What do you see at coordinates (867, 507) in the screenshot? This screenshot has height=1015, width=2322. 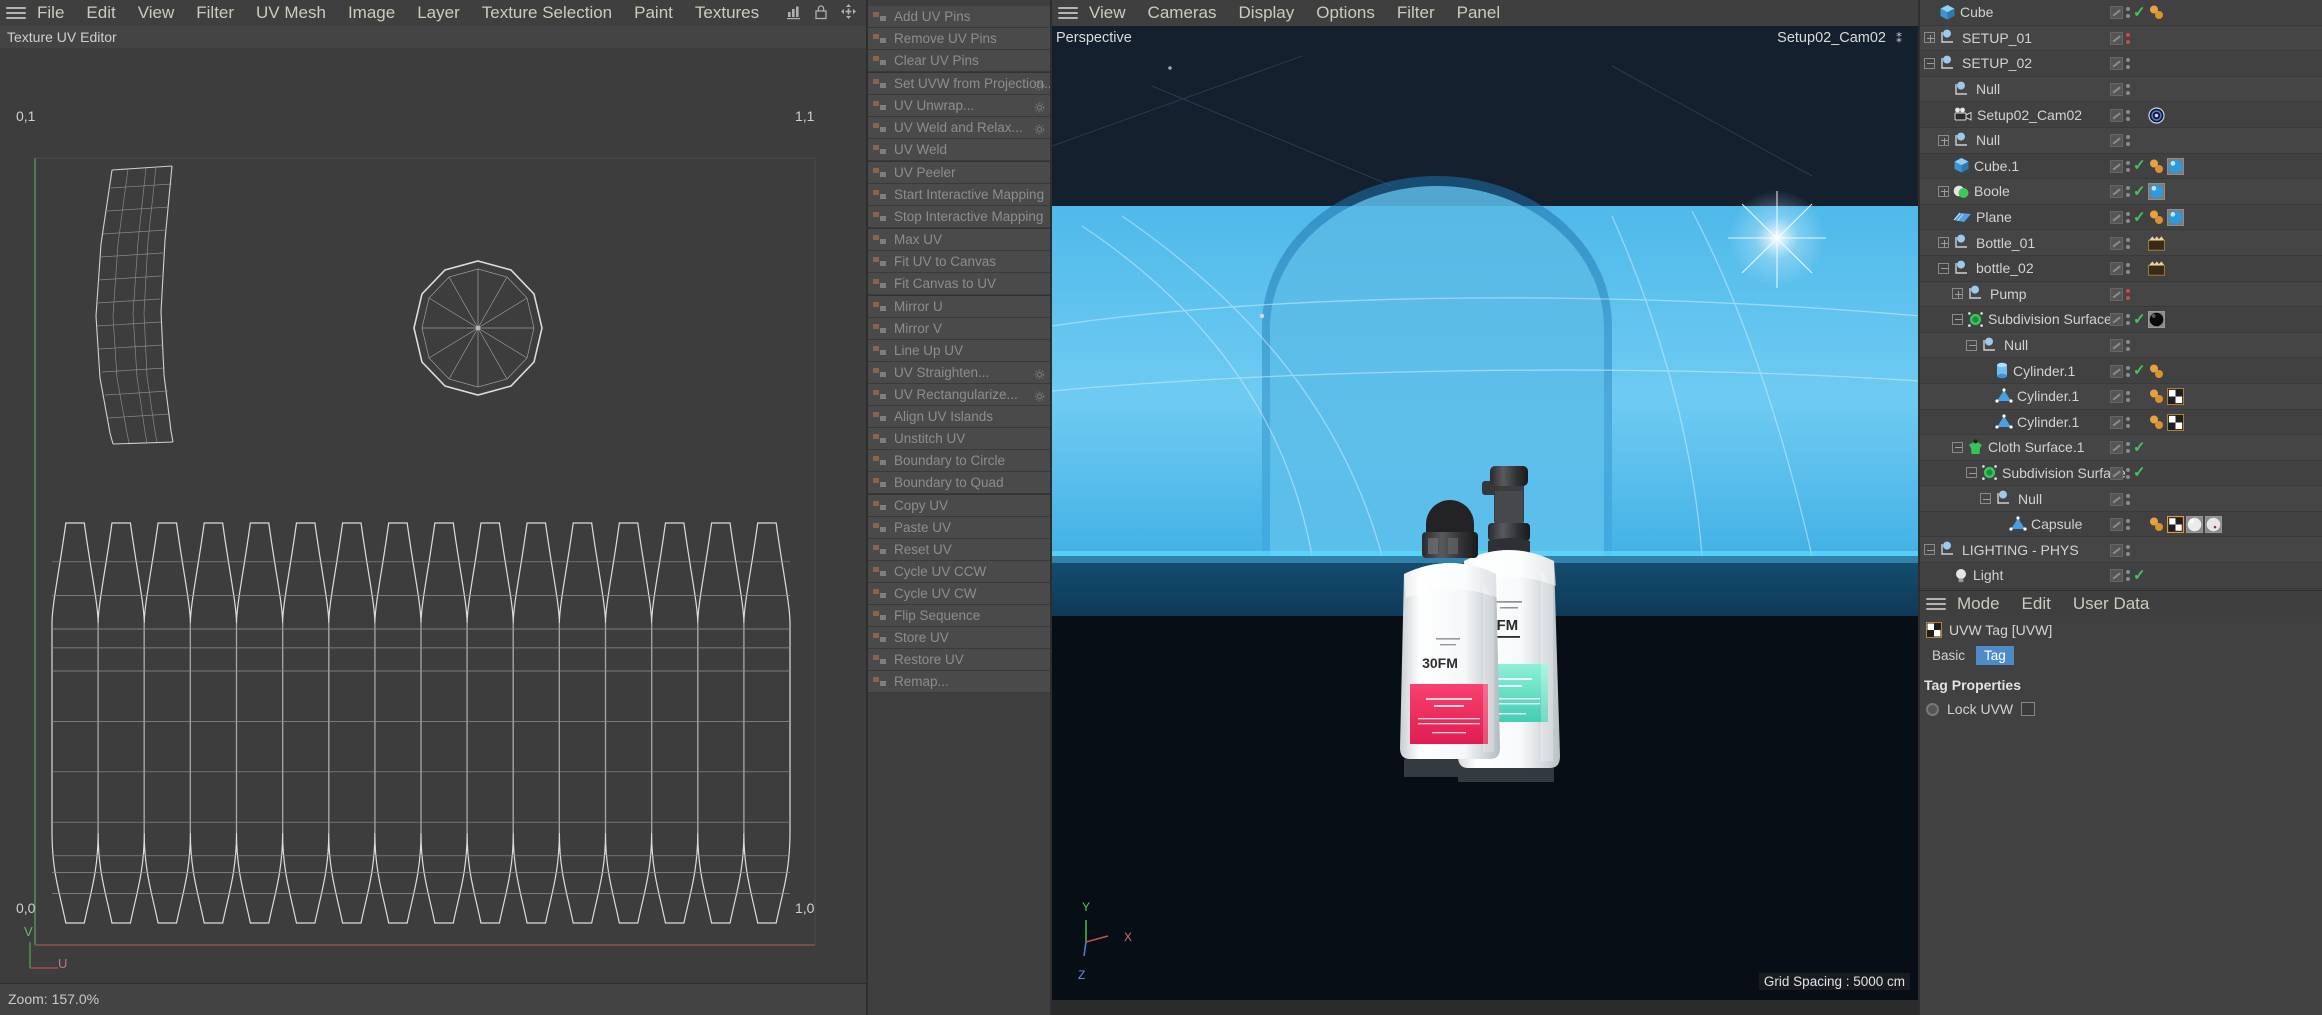 I see `panel-divider-left` at bounding box center [867, 507].